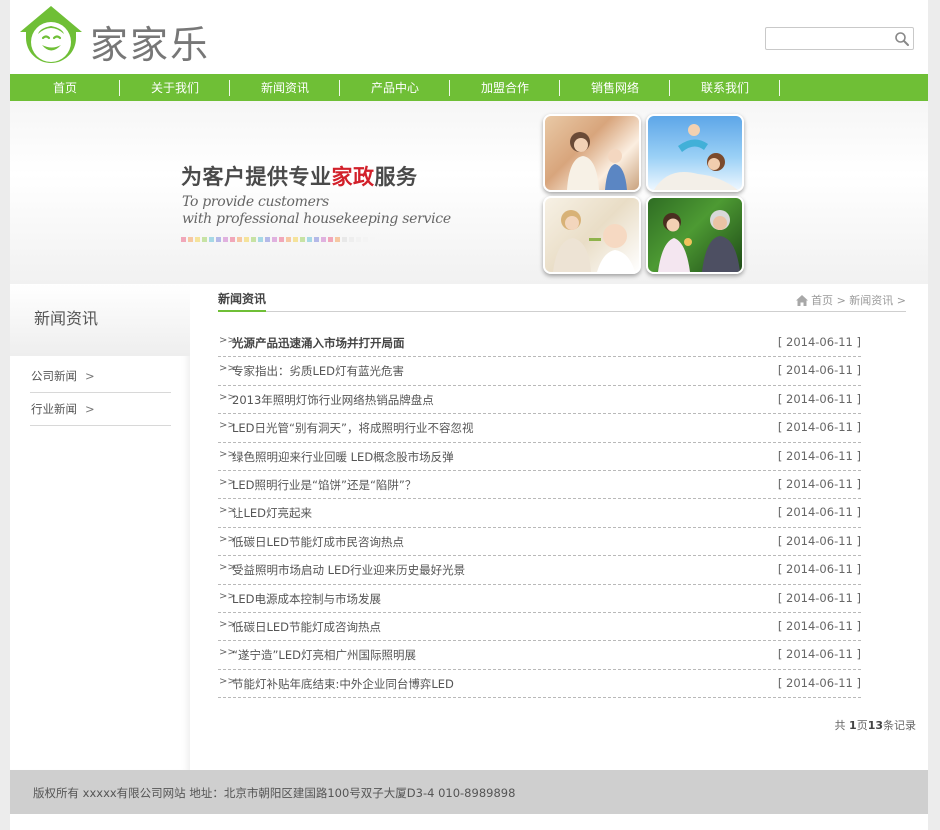  What do you see at coordinates (779, 88) in the screenshot?
I see `nav-divider` at bounding box center [779, 88].